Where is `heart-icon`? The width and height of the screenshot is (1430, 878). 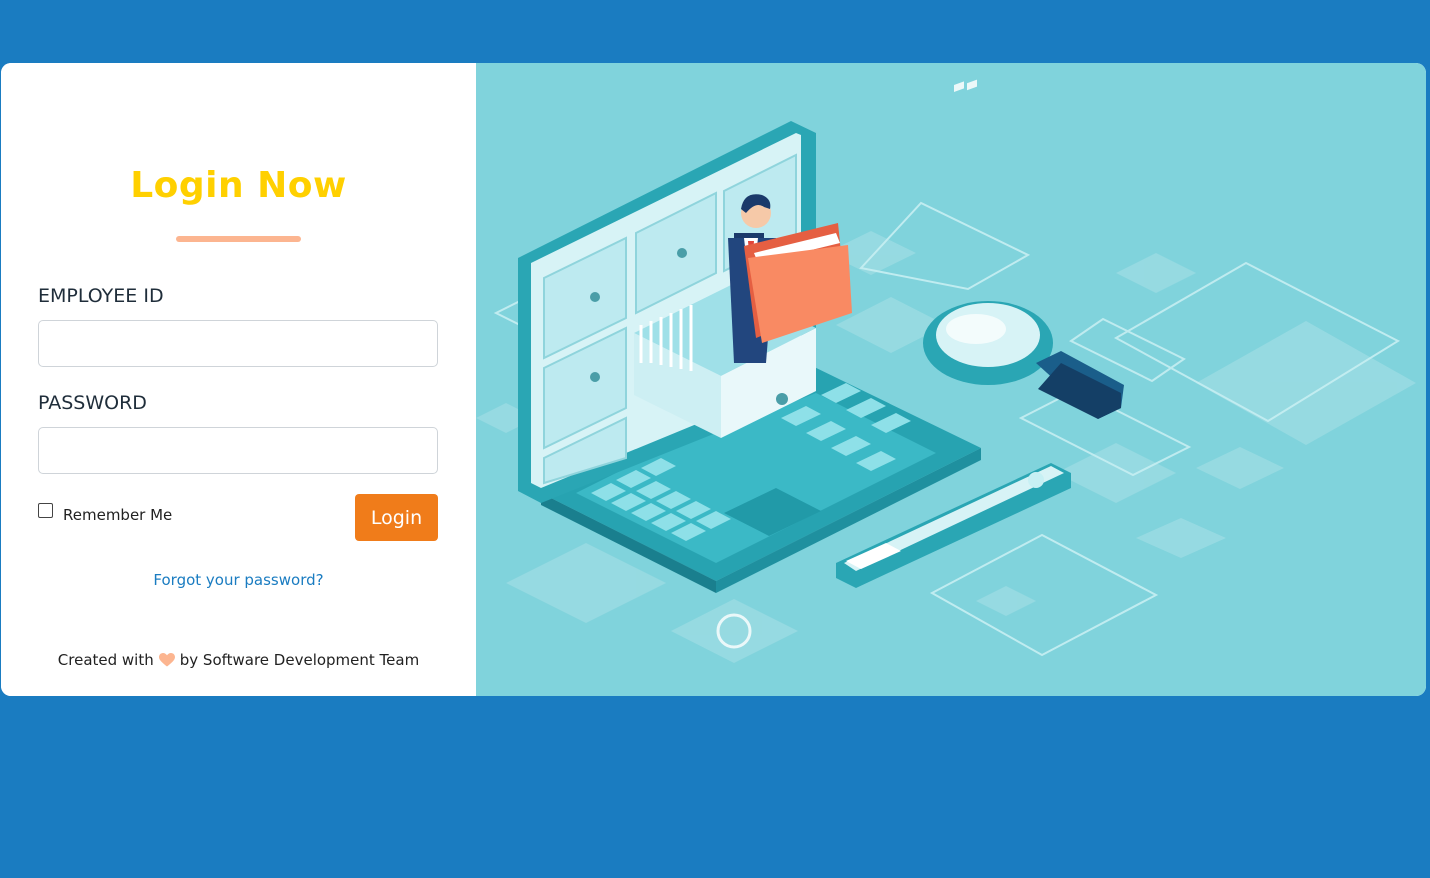
heart-icon is located at coordinates (166, 660).